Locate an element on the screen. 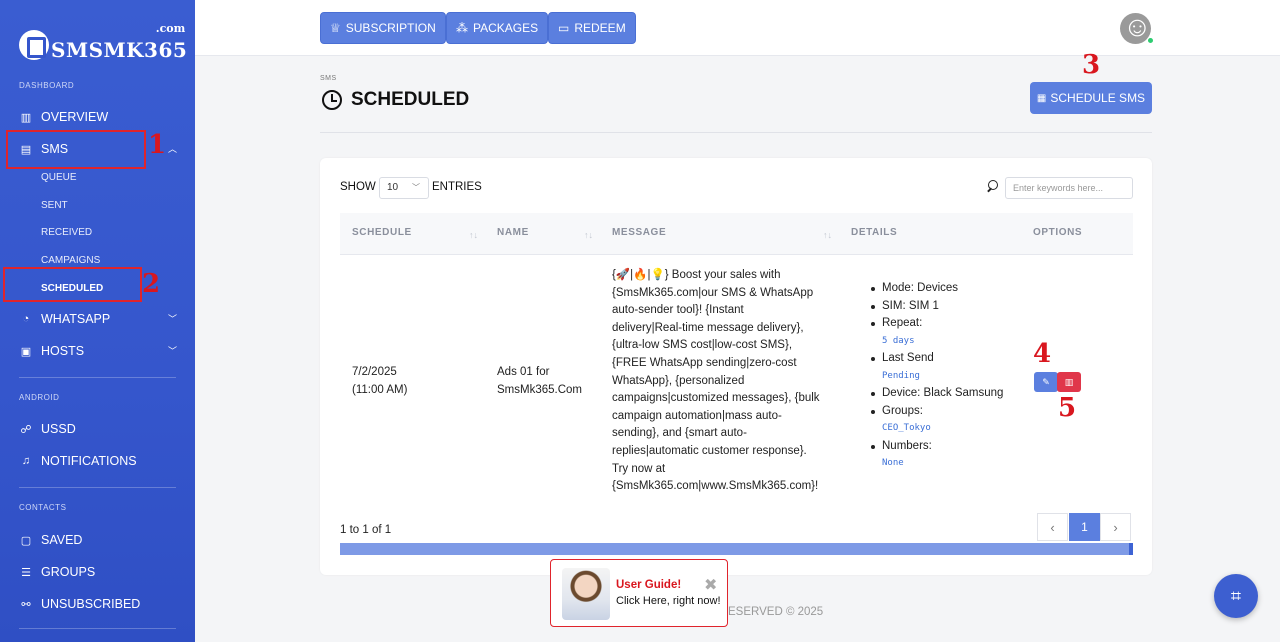 This screenshot has height=642, width=1280. sidebar-item-label: NOTIFICATIONS is located at coordinates (89, 461).